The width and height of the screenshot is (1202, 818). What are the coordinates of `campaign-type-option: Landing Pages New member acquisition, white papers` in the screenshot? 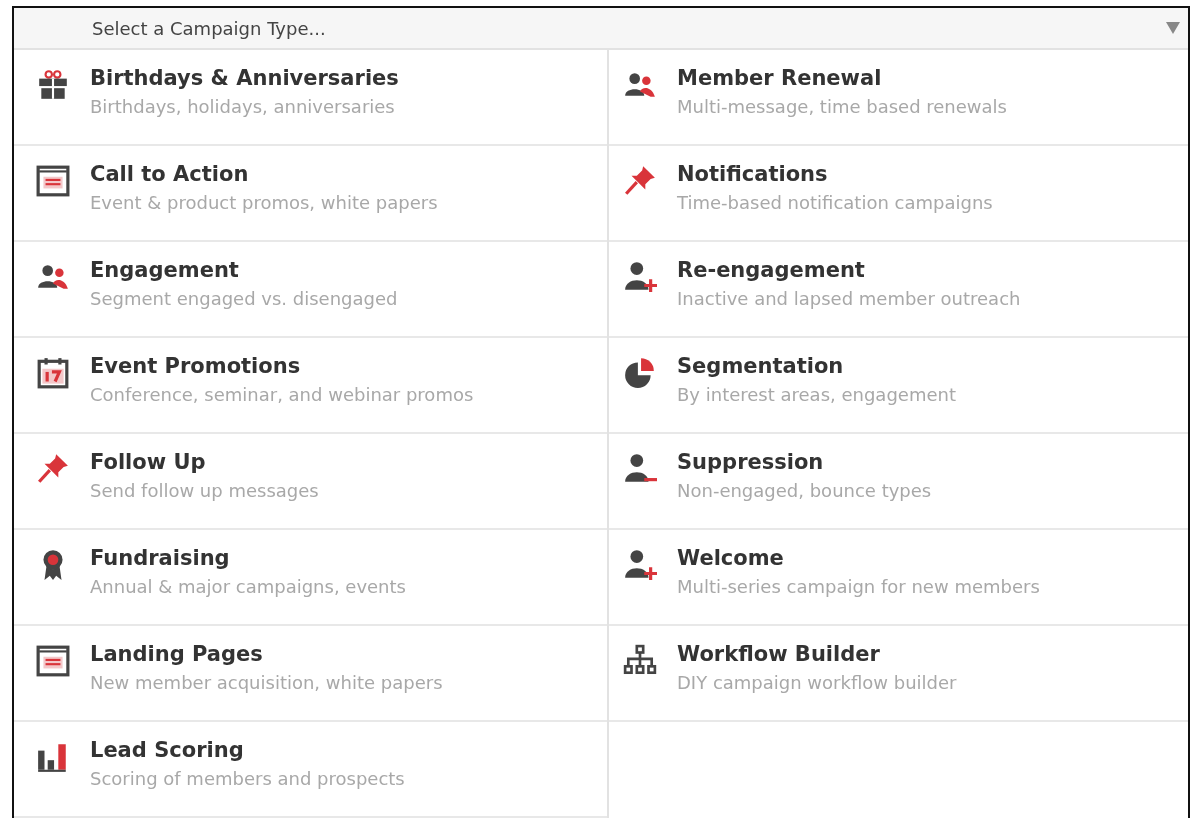 It's located at (310, 674).